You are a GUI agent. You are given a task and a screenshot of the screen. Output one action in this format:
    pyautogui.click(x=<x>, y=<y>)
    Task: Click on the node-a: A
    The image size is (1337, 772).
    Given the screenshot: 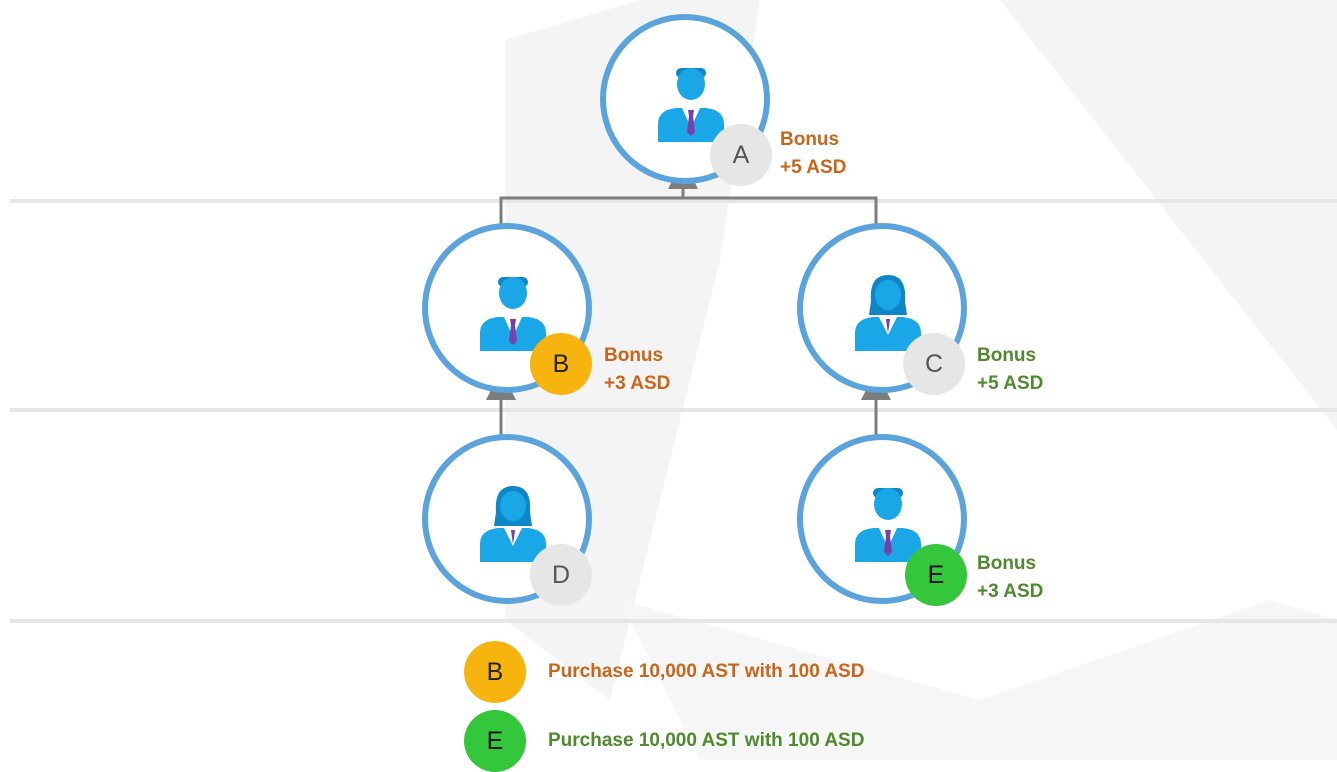 What is the action you would take?
    pyautogui.click(x=686, y=100)
    